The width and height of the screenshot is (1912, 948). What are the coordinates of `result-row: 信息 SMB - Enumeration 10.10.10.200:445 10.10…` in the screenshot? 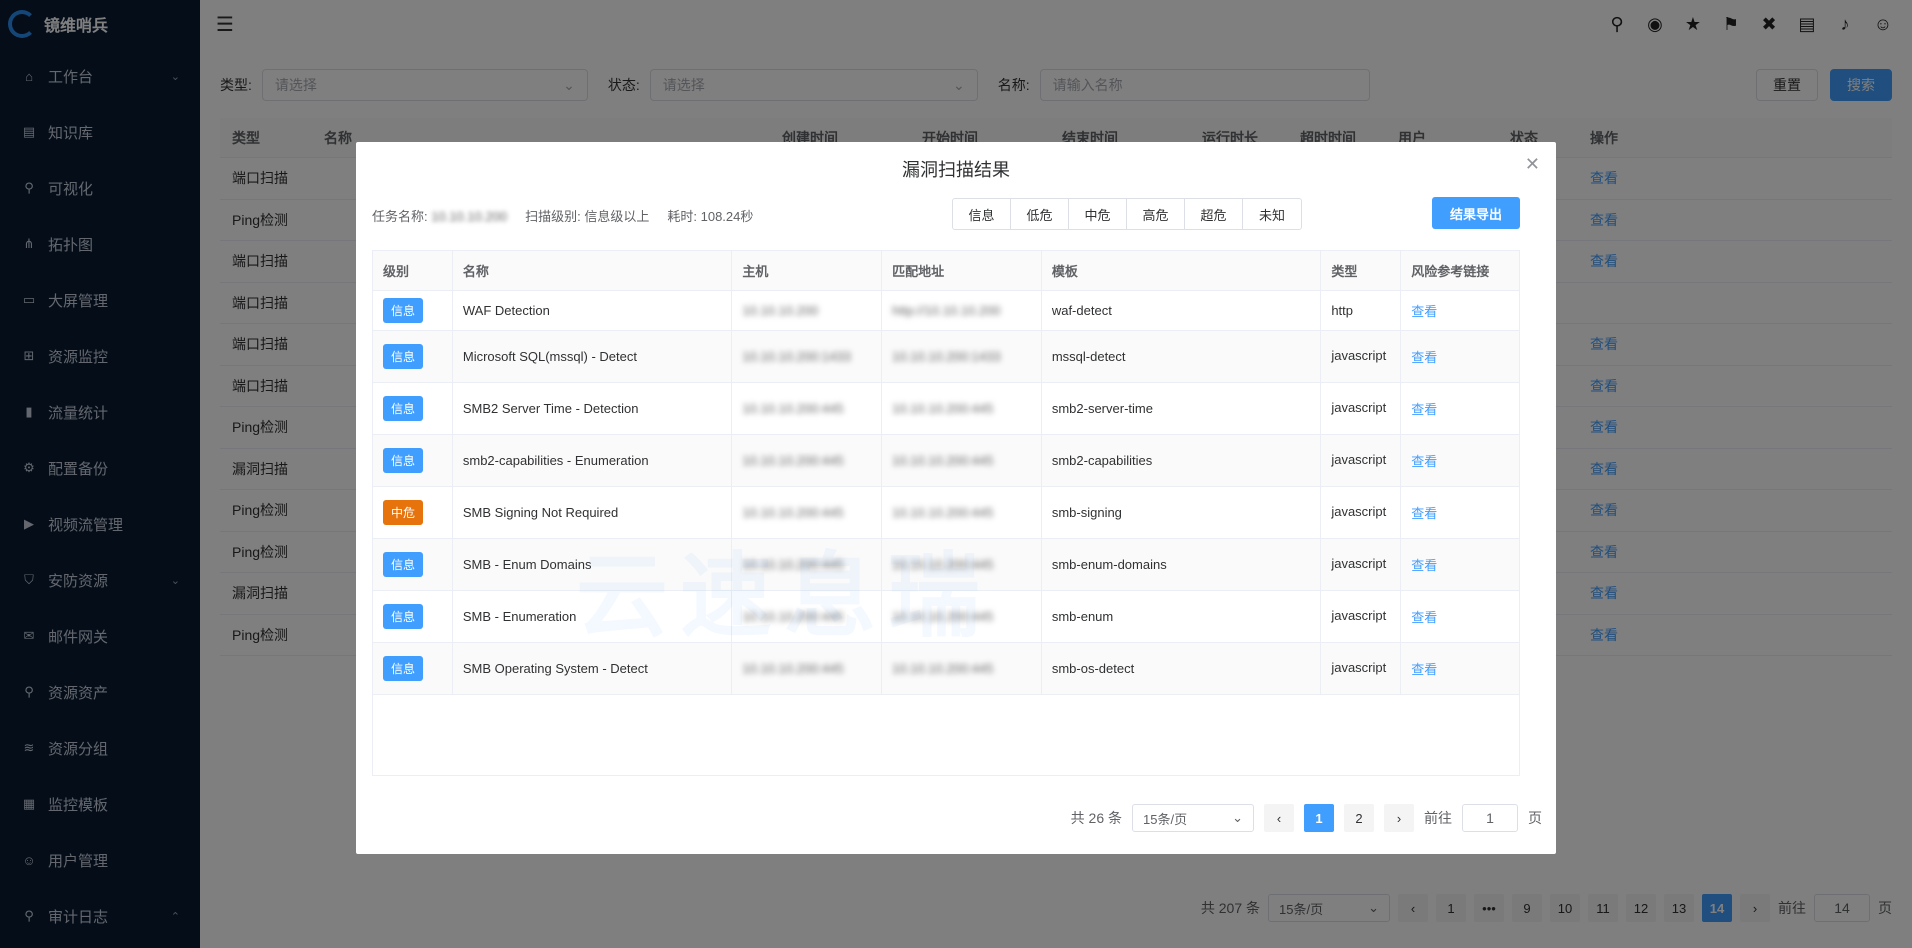 It's located at (946, 617).